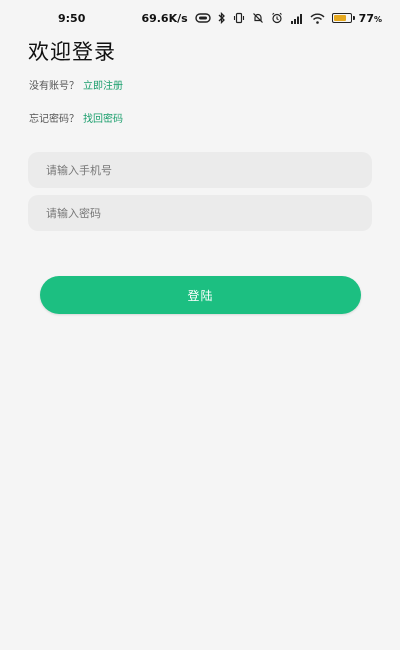  What do you see at coordinates (222, 18) in the screenshot?
I see `bluetooth-icon` at bounding box center [222, 18].